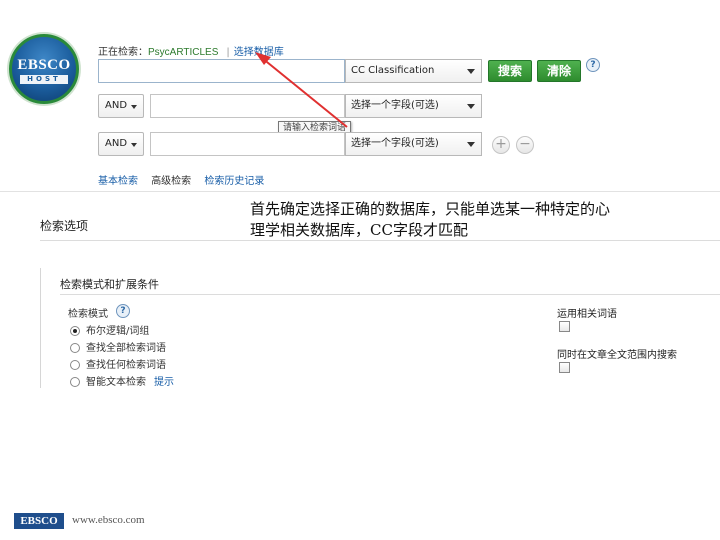  Describe the element at coordinates (39, 521) in the screenshot. I see `footer-logo: EBSCO` at that location.